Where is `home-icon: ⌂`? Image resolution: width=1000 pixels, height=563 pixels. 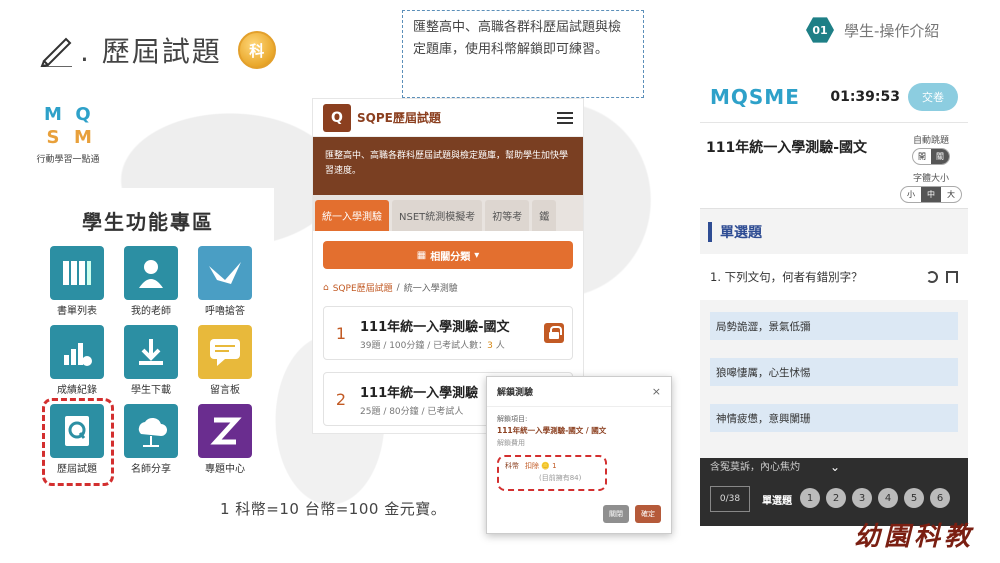
home-icon: ⌂ is located at coordinates (326, 287).